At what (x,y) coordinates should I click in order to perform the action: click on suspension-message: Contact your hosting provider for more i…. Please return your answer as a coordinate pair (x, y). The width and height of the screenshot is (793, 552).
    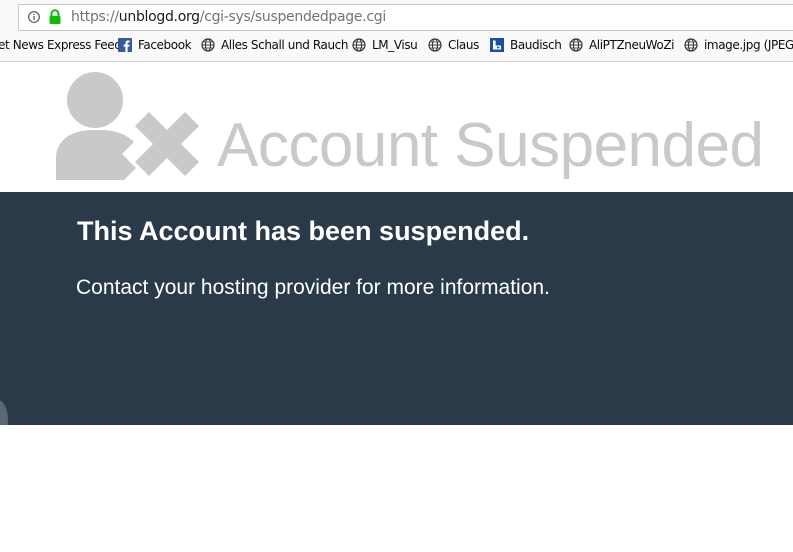
    Looking at the image, I should click on (313, 287).